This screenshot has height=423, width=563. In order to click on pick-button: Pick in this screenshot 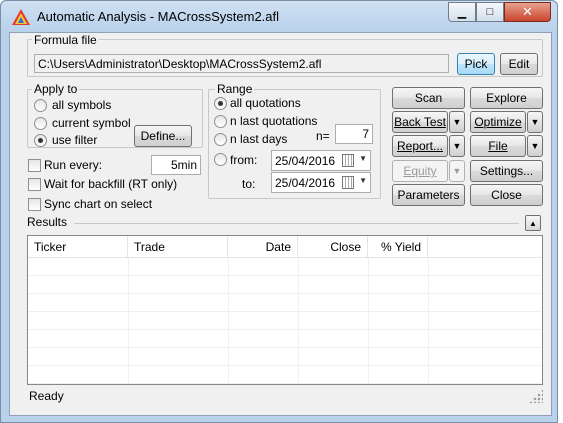, I will do `click(476, 64)`.